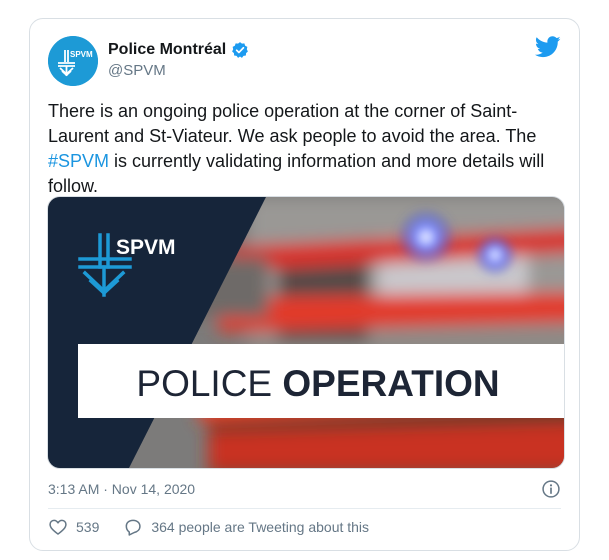  What do you see at coordinates (88, 527) in the screenshot?
I see `like-count: 539` at bounding box center [88, 527].